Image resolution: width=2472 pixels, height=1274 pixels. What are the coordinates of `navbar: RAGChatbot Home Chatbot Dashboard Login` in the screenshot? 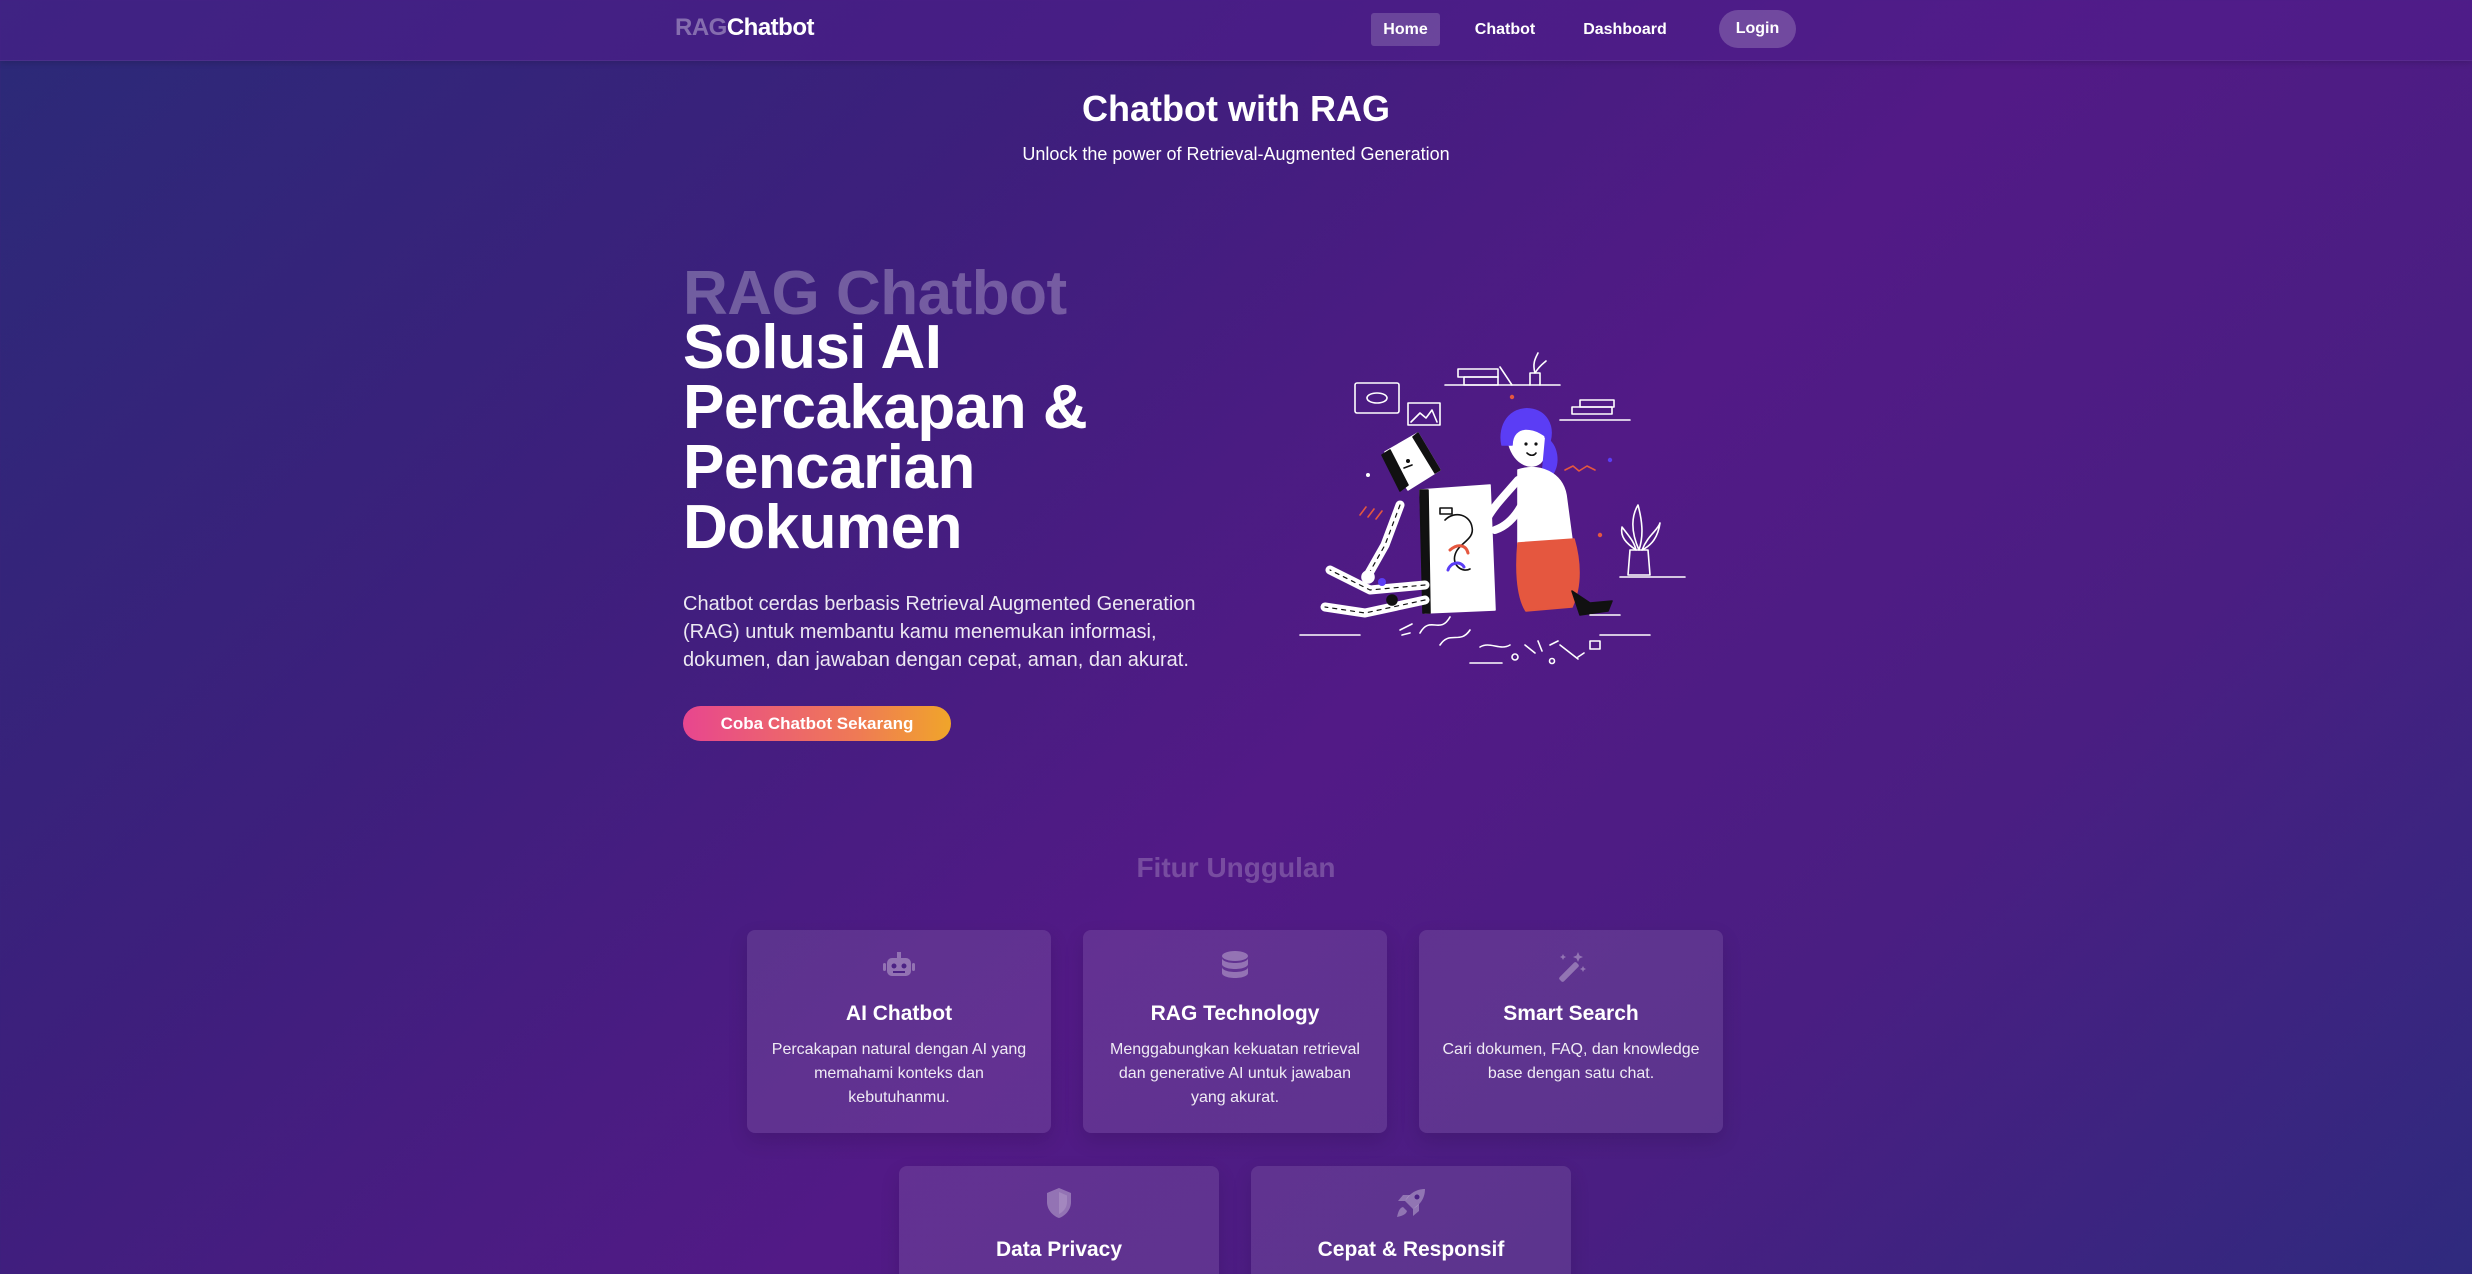 It's located at (1236, 30).